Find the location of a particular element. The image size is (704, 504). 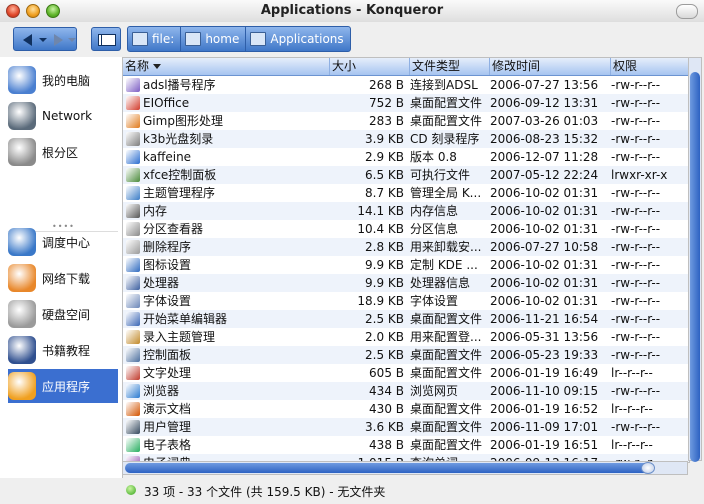

file-type: 连接到ADSL is located at coordinates (444, 85).